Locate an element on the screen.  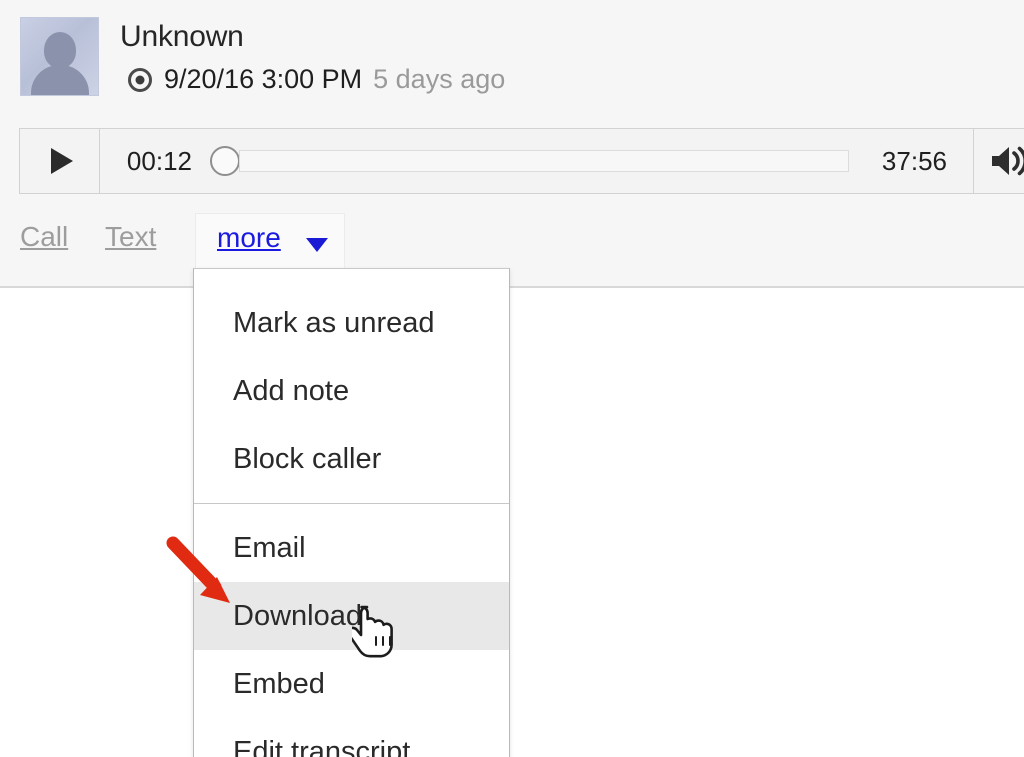
text-link: Text is located at coordinates (130, 237).